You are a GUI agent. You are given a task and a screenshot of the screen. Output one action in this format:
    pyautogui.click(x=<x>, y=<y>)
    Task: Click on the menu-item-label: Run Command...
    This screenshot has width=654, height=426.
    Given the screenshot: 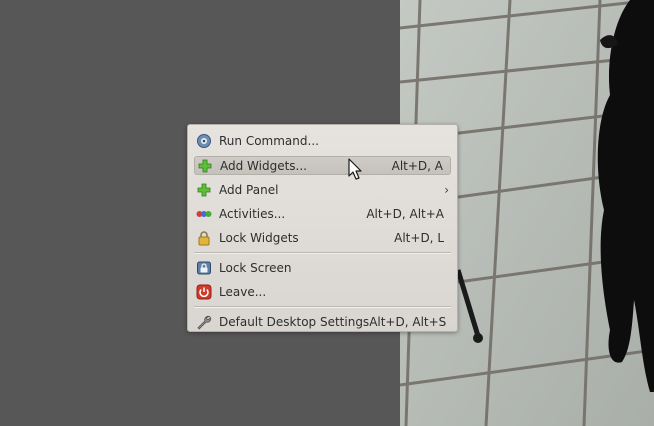 What is the action you would take?
    pyautogui.click(x=269, y=141)
    